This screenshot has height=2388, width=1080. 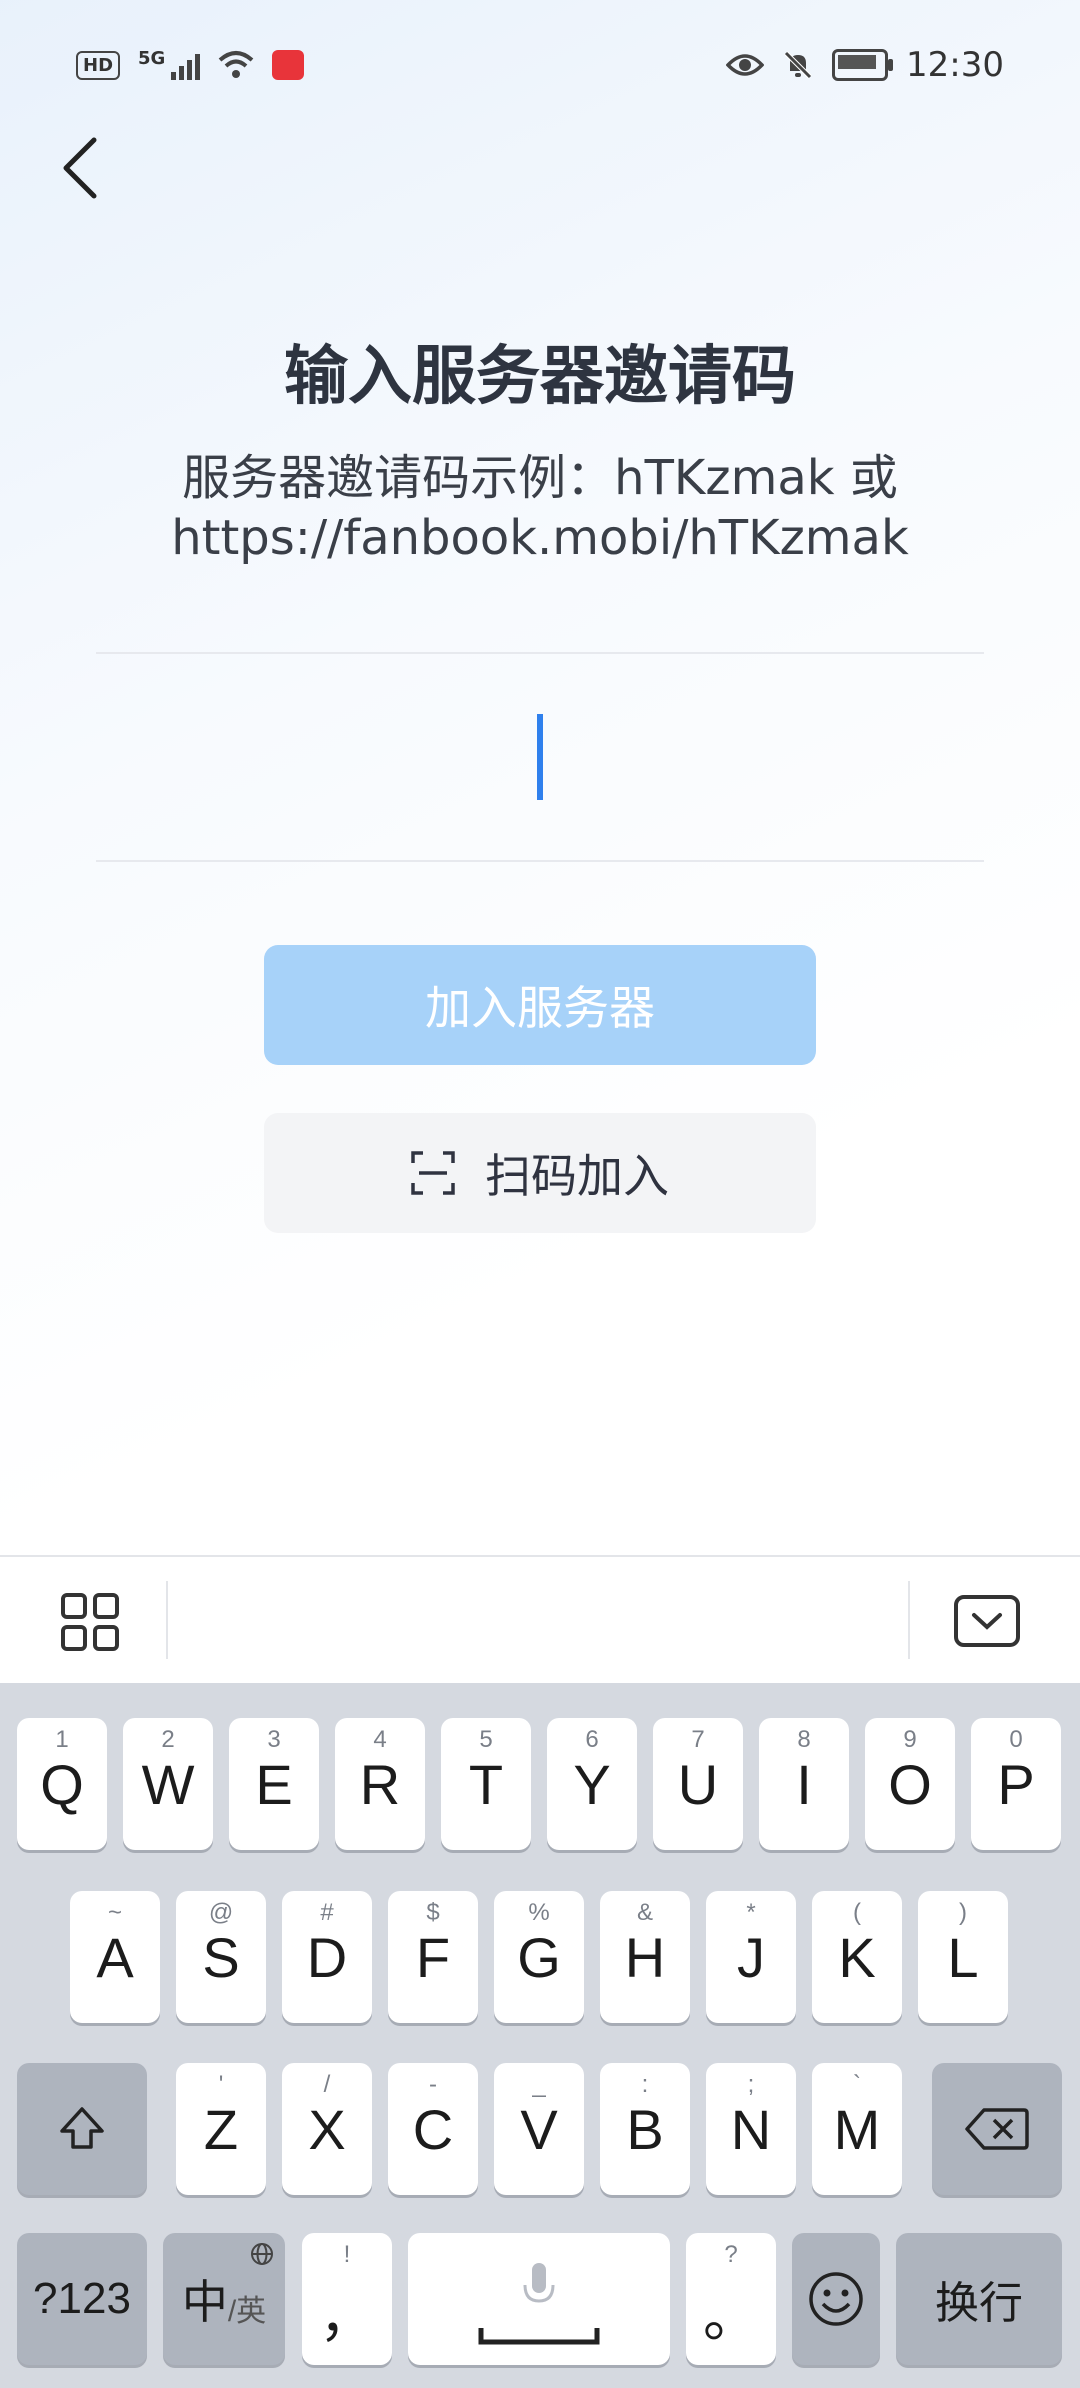 I want to click on scan-button-label: 扫码加入, so click(x=577, y=1176).